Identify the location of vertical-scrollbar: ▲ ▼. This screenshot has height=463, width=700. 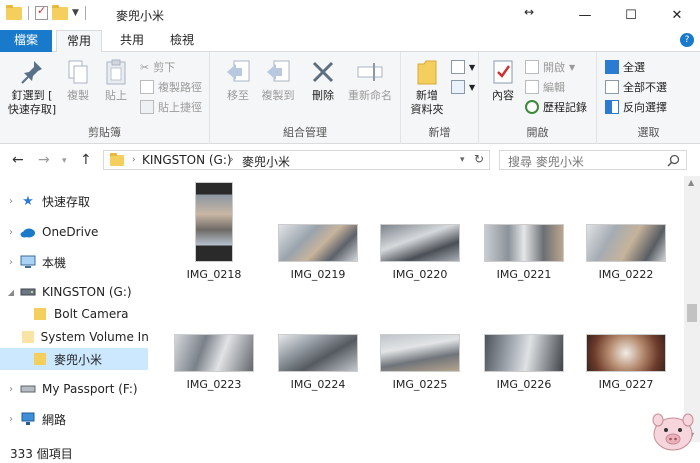
(692, 309).